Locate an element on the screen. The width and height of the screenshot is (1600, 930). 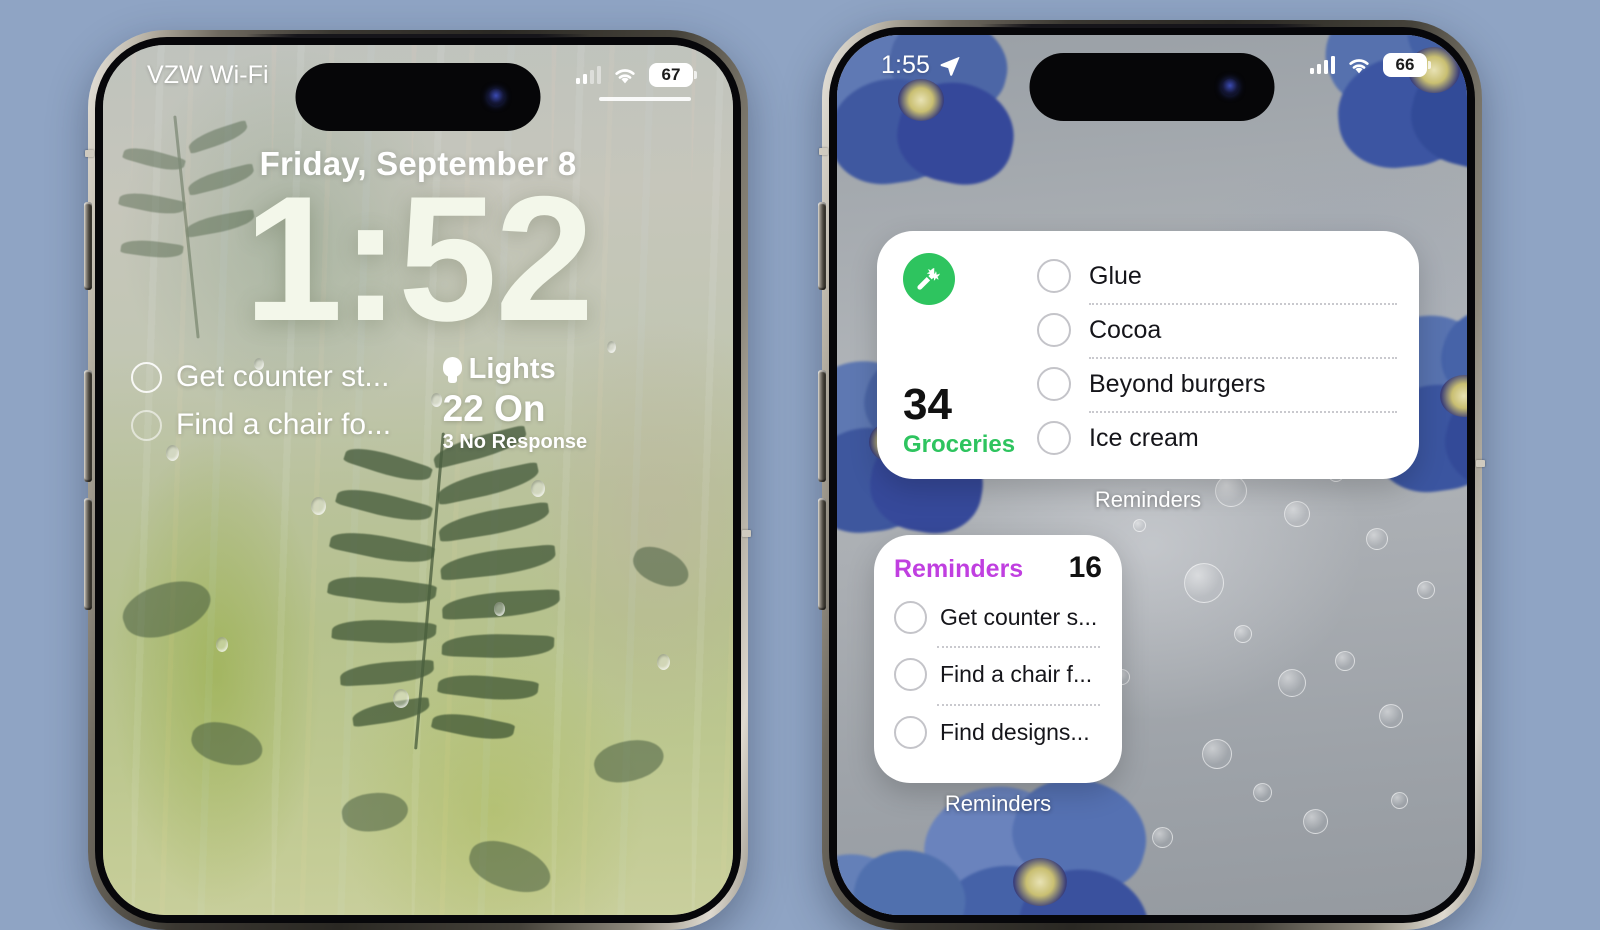
status-time-text: 1:55 is located at coordinates (906, 65).